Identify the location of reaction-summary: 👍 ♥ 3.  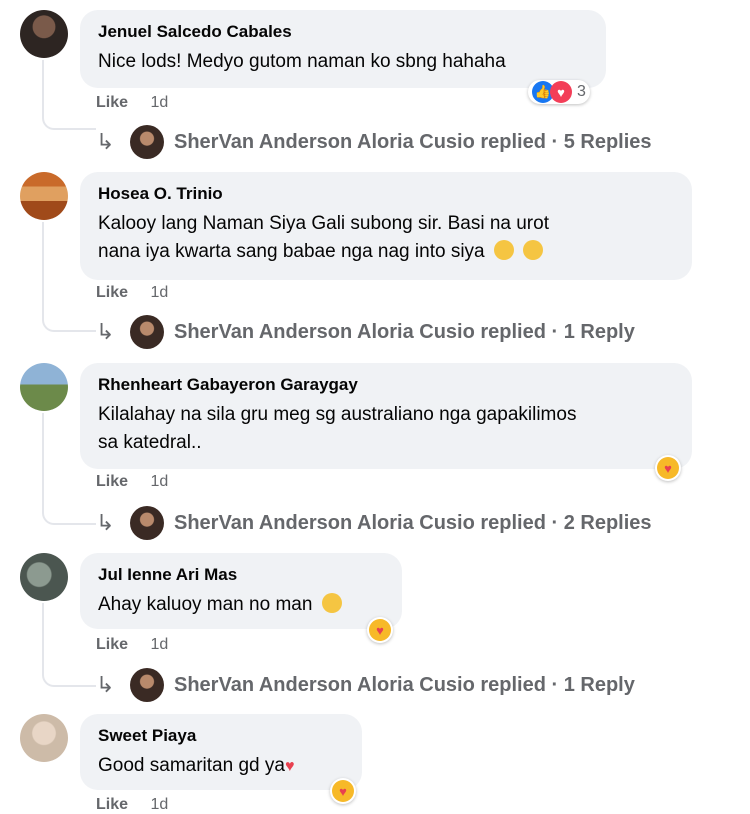
(559, 92).